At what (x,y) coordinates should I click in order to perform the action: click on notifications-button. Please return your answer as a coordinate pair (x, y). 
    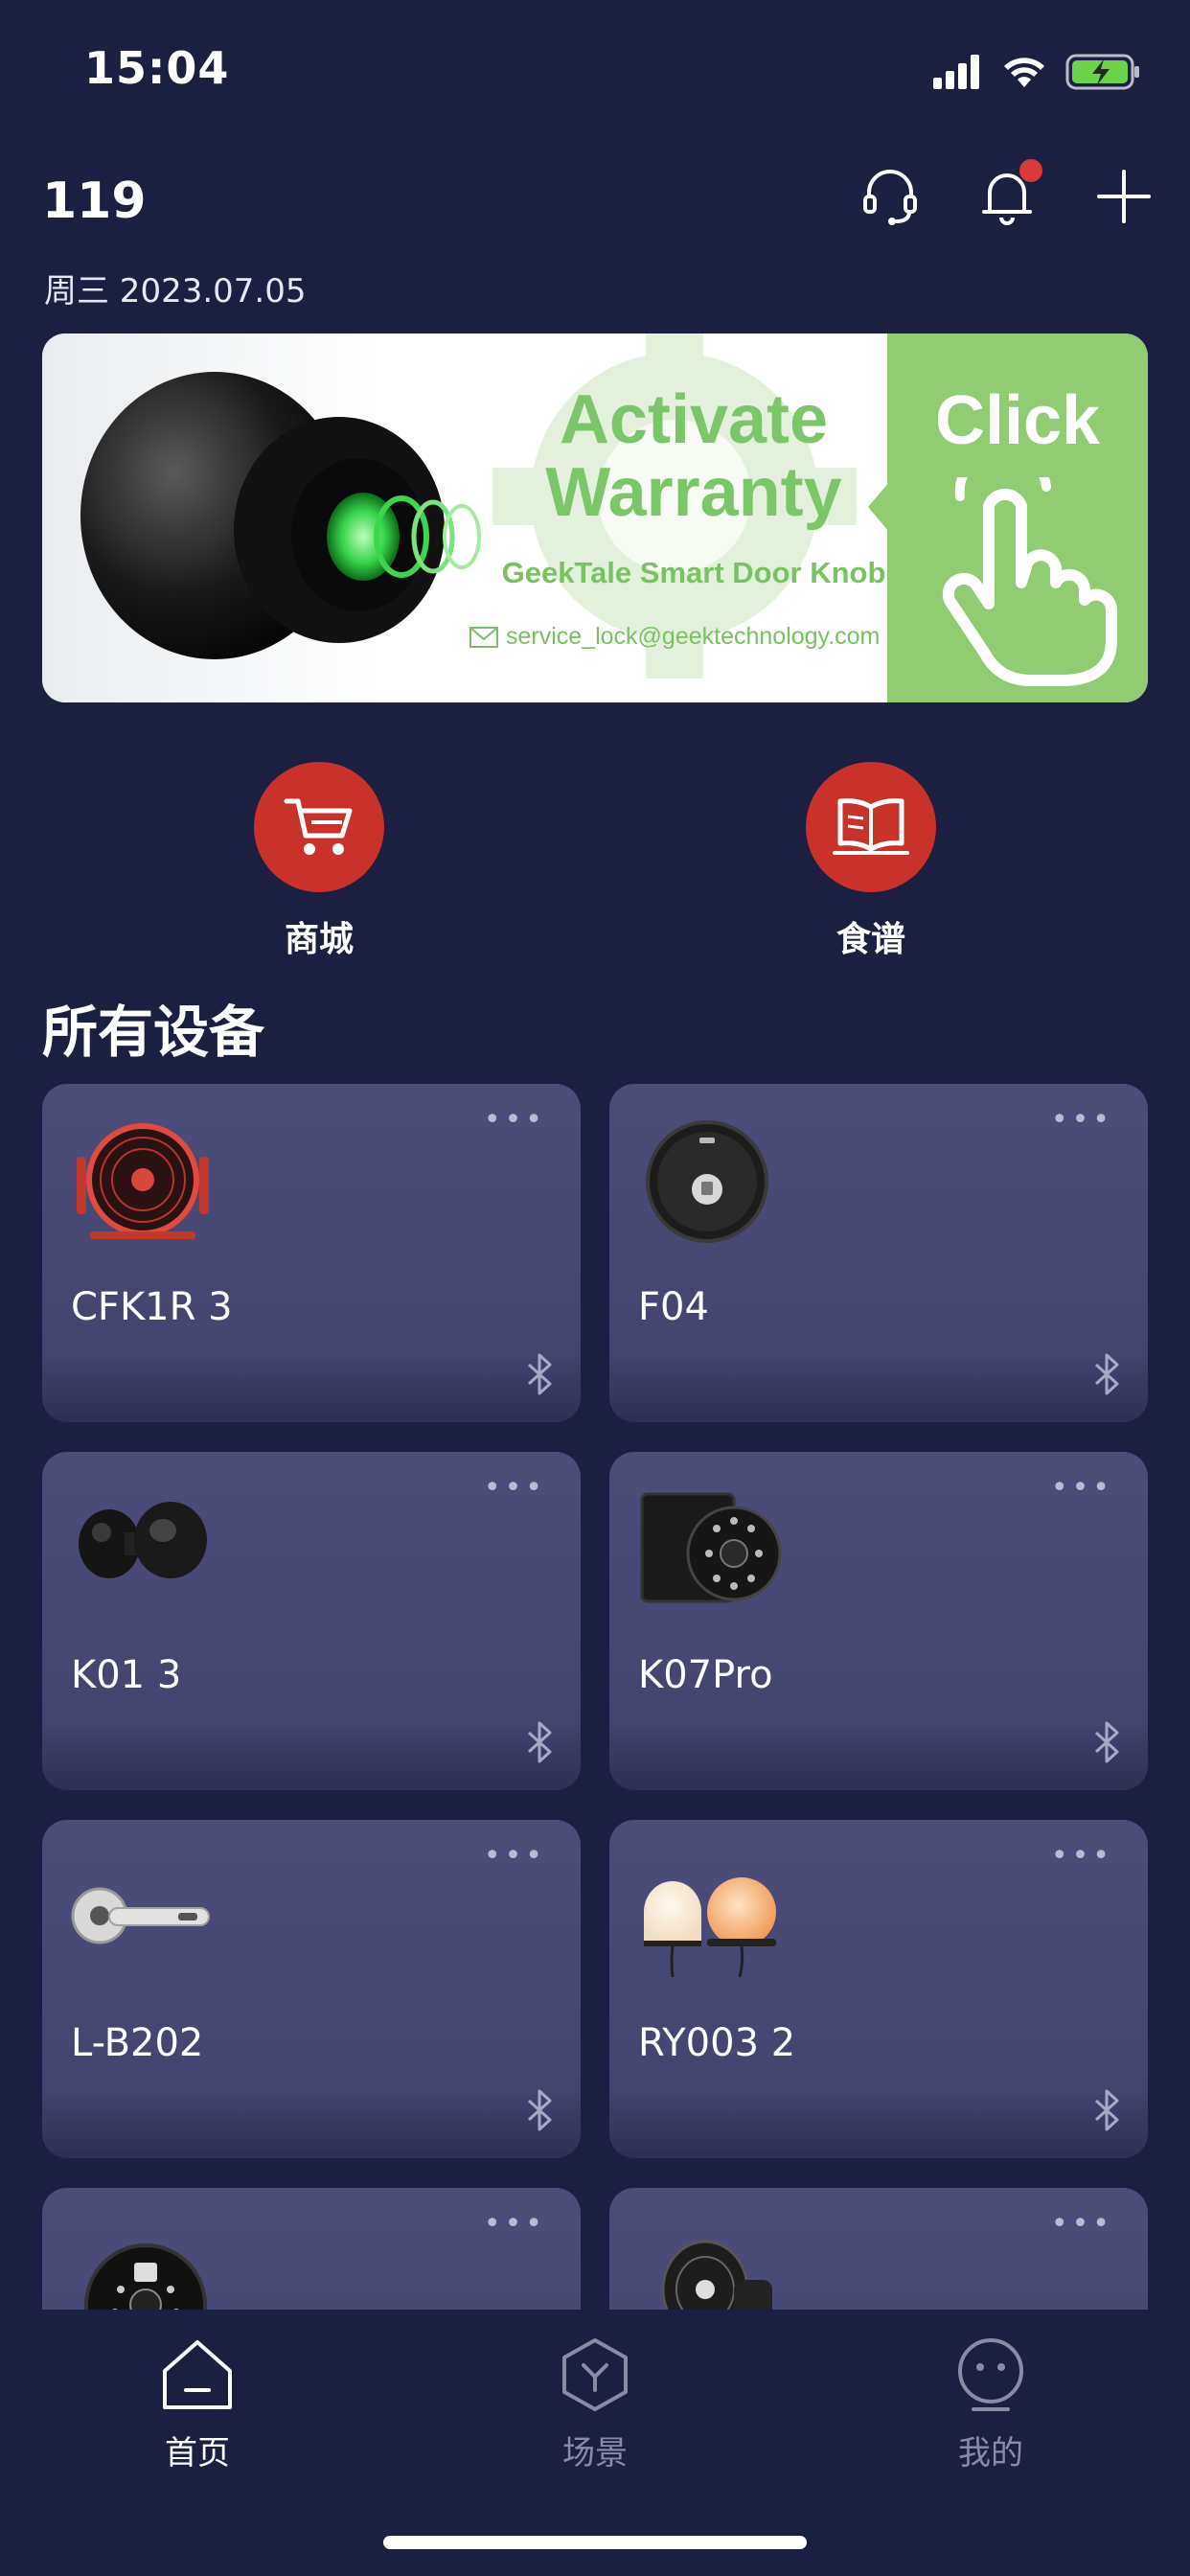
    Looking at the image, I should click on (1009, 193).